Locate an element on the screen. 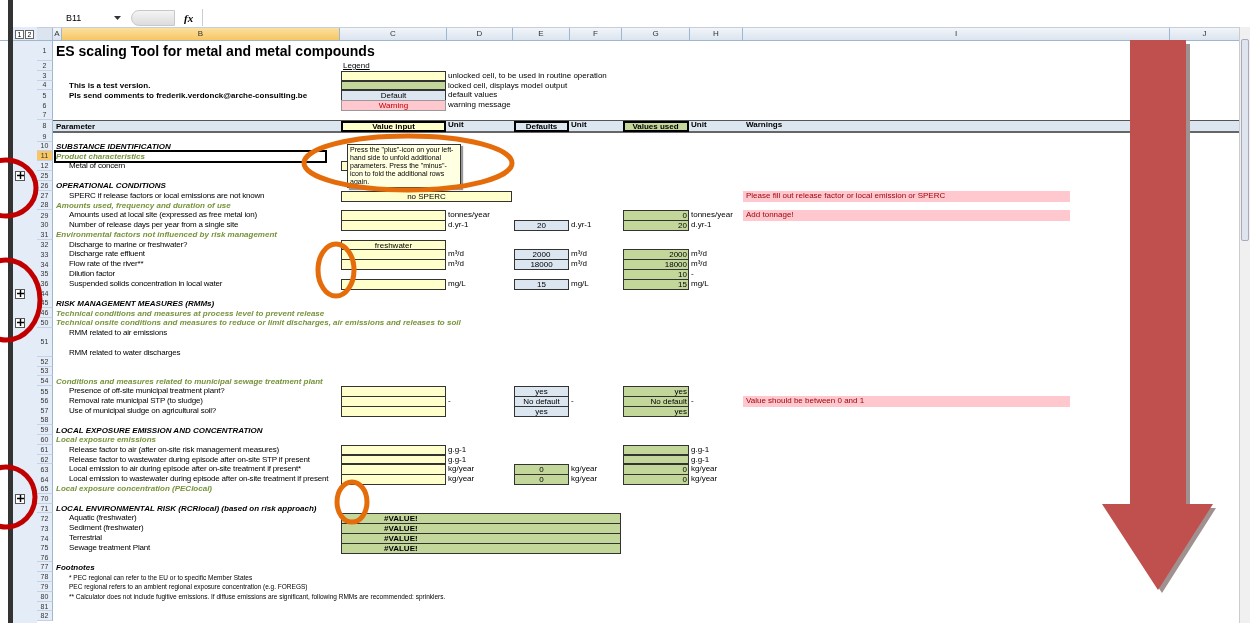 The image size is (1250, 623). output-cell: 20 is located at coordinates (656, 225).